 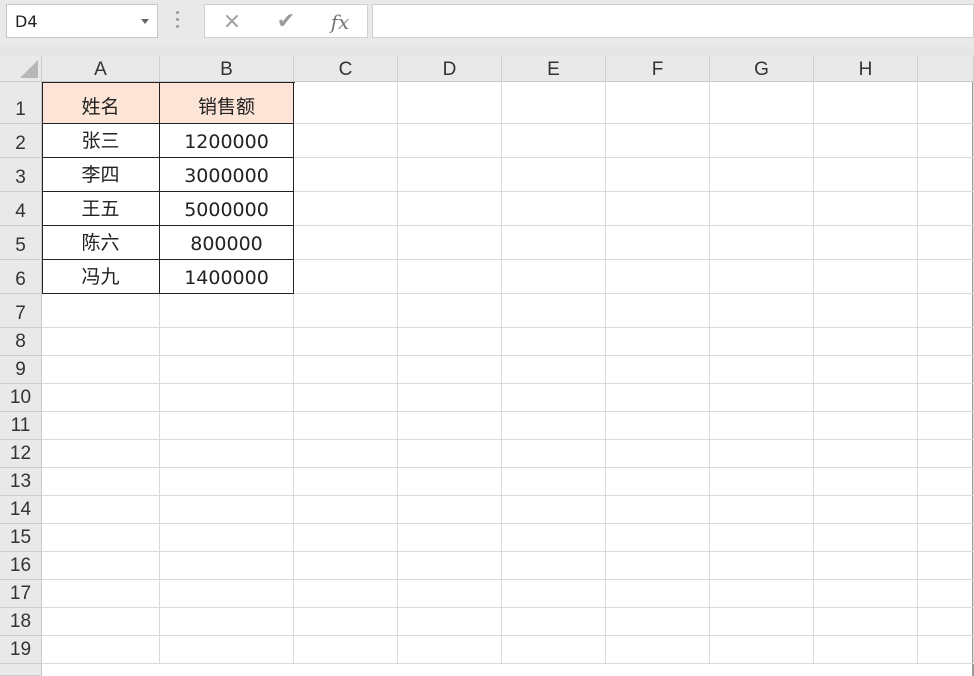 I want to click on row-header-8: 8, so click(x=21, y=342).